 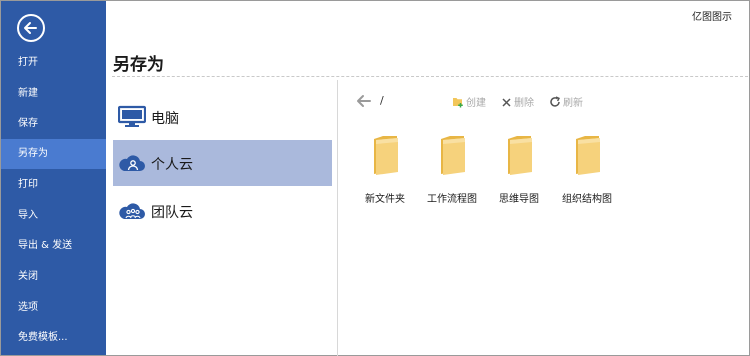 I want to click on close-icon, so click(x=506, y=102).